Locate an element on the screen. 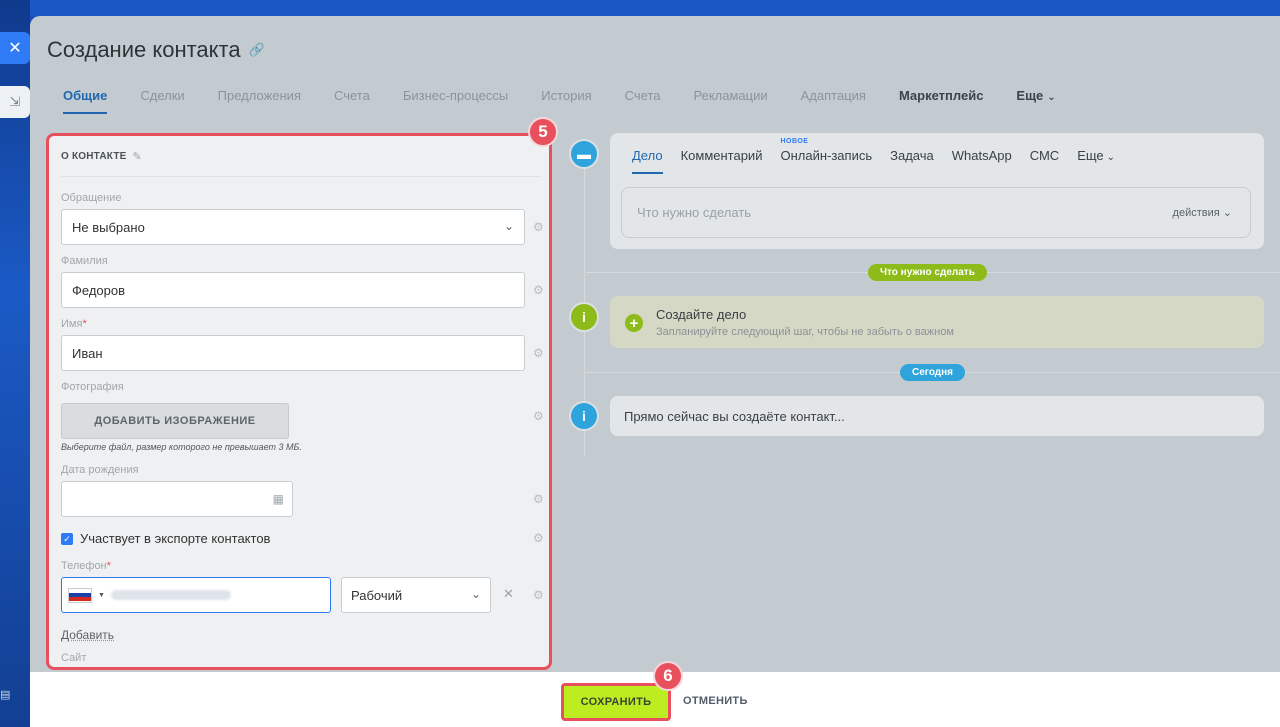 The width and height of the screenshot is (1280, 727). page-title: Создание контакта 🔗 is located at coordinates (156, 50).